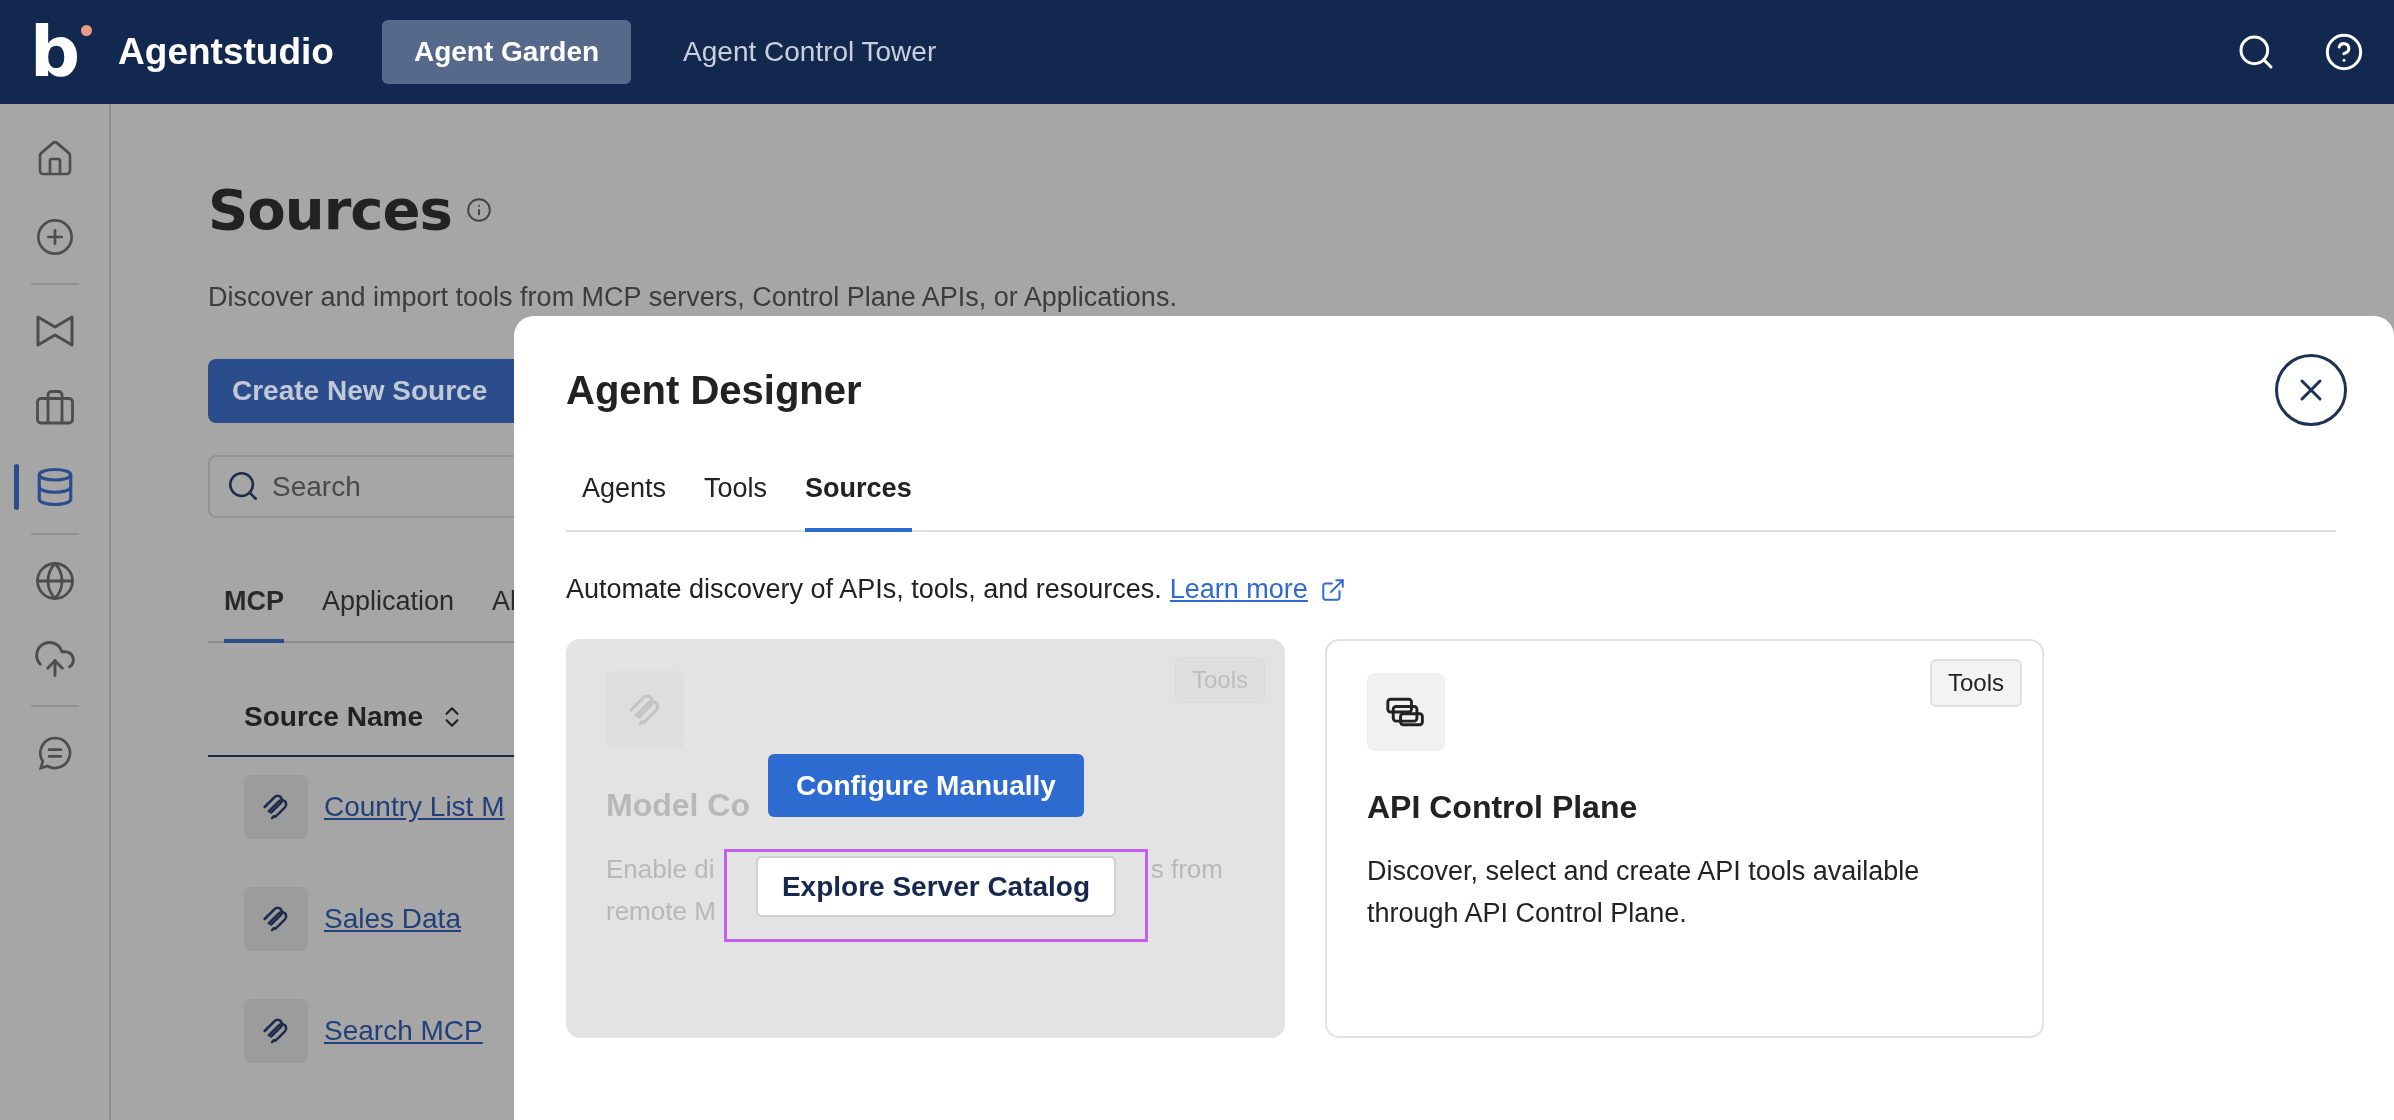 The image size is (2394, 1120). Describe the element at coordinates (361, 486) in the screenshot. I see `search-field: Search` at that location.